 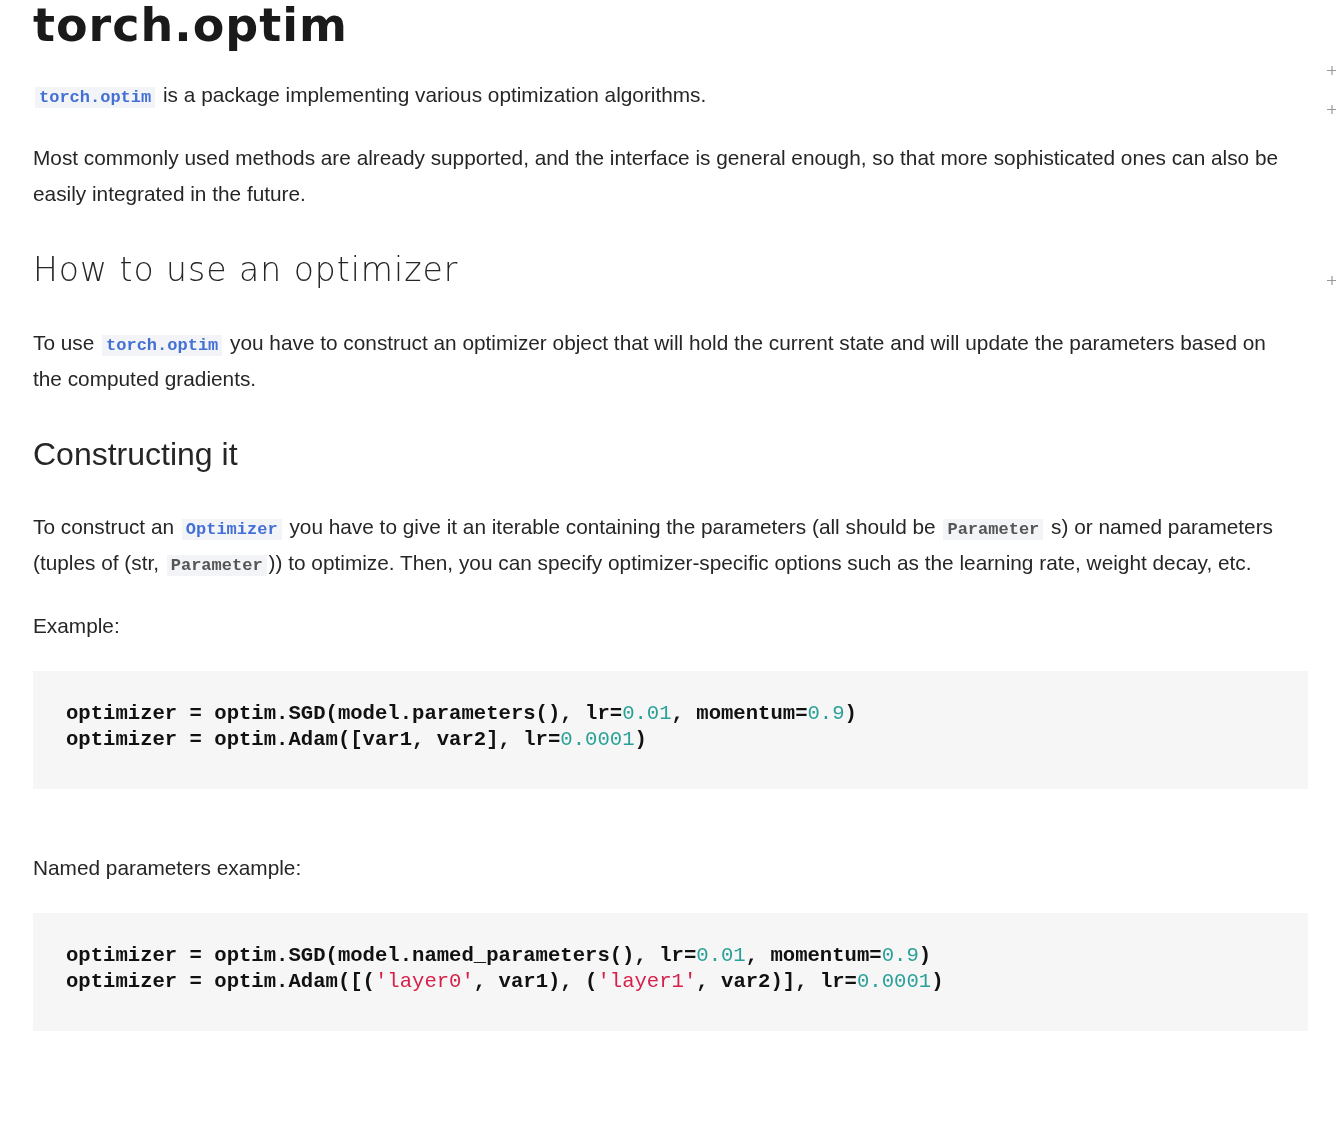 What do you see at coordinates (505, 982) in the screenshot?
I see `code-line: optimizer = optim.Adam([('layer0', var1), ('layer1', var2)], lr=0.0001)` at bounding box center [505, 982].